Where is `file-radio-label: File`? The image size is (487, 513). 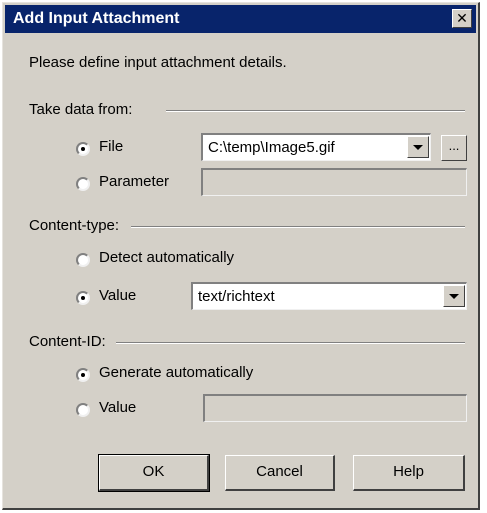
file-radio-label: File is located at coordinates (111, 146).